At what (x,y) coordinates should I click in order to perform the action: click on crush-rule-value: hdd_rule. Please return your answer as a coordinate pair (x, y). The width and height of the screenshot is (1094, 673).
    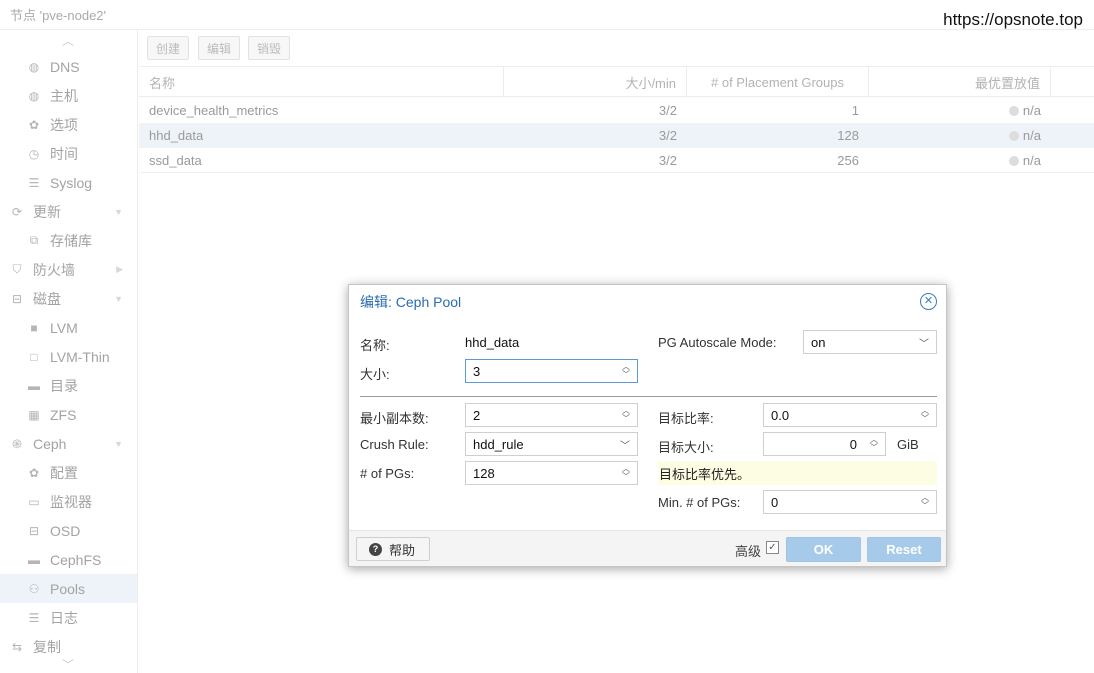
    Looking at the image, I should click on (498, 444).